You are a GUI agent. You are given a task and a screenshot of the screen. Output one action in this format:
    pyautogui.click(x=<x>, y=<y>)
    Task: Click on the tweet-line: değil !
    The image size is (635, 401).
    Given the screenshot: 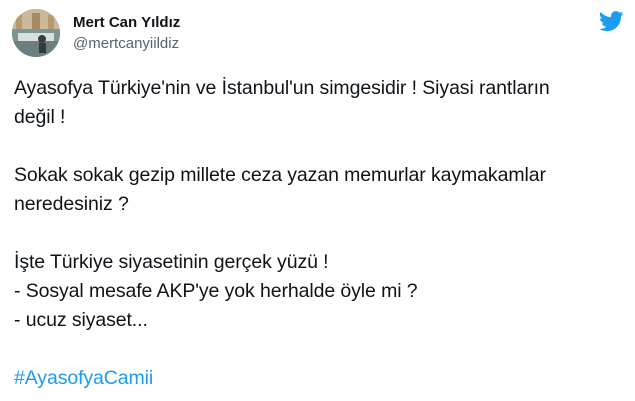 What is the action you would take?
    pyautogui.click(x=40, y=117)
    